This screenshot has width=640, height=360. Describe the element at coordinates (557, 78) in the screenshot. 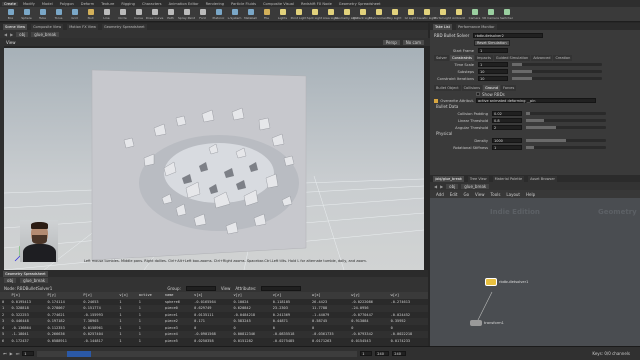

I see `constraint-iterations-slider` at that location.